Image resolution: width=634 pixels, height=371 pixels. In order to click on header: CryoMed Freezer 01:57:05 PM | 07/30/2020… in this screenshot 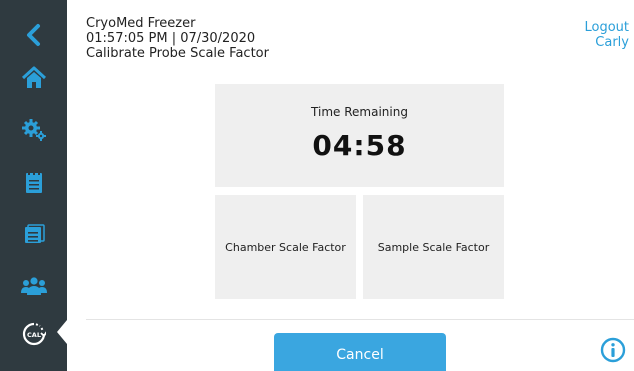, I will do `click(177, 38)`.